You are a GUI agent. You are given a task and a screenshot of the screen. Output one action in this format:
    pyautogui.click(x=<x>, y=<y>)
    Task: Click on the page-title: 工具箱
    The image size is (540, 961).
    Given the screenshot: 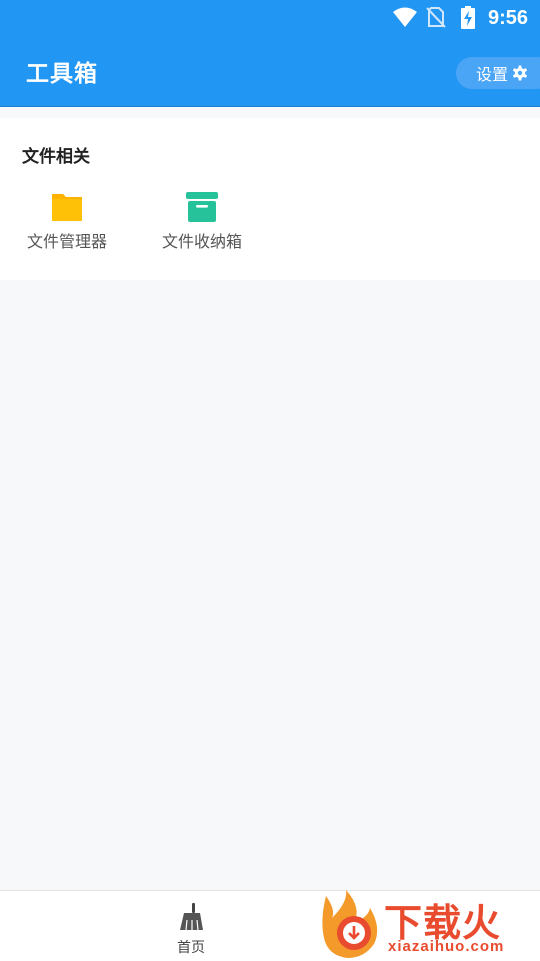 What is the action you would take?
    pyautogui.click(x=62, y=74)
    